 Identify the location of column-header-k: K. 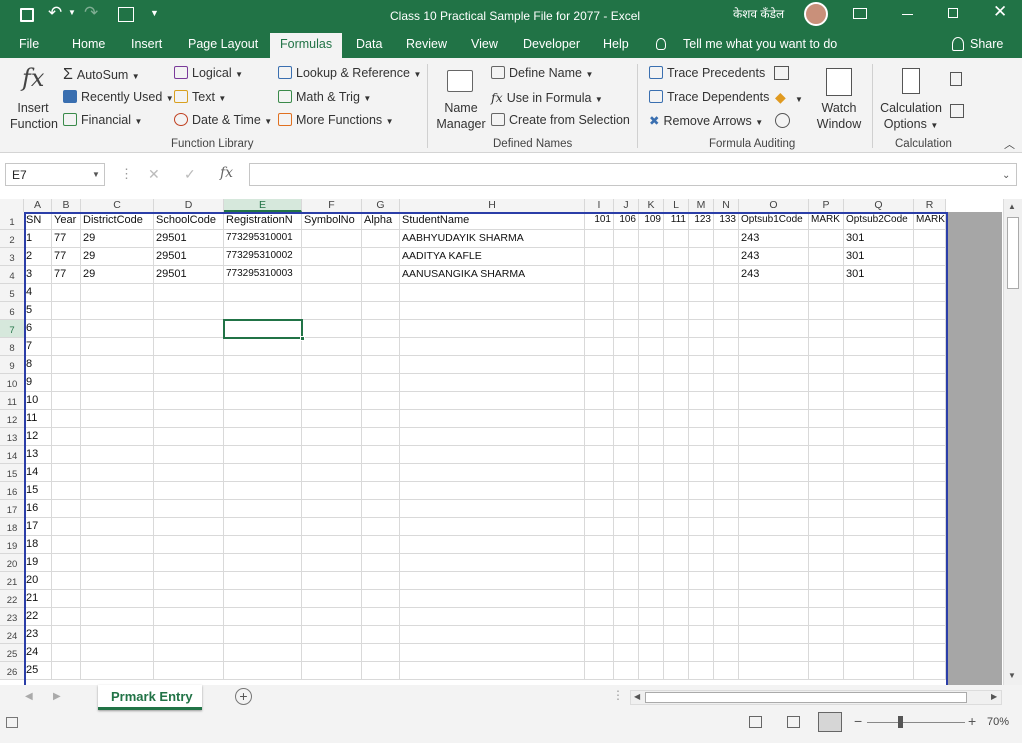
(651, 205).